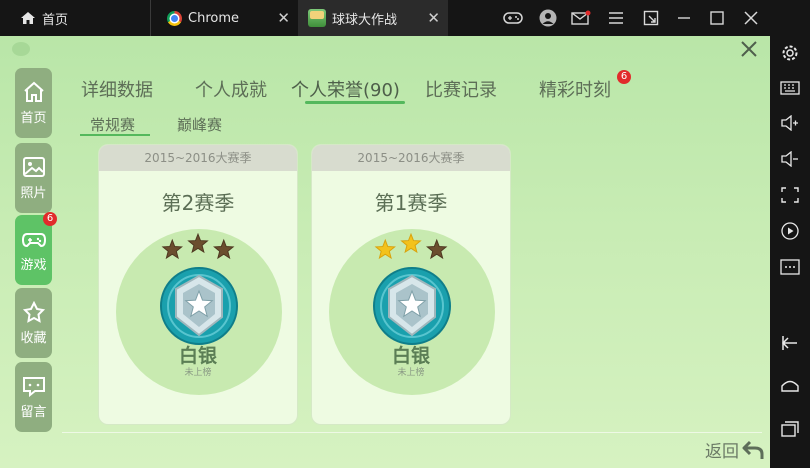  Describe the element at coordinates (33, 311) in the screenshot. I see `star-icon` at that location.